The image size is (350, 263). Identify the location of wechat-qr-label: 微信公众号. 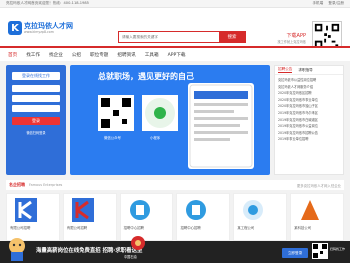
(112, 138).